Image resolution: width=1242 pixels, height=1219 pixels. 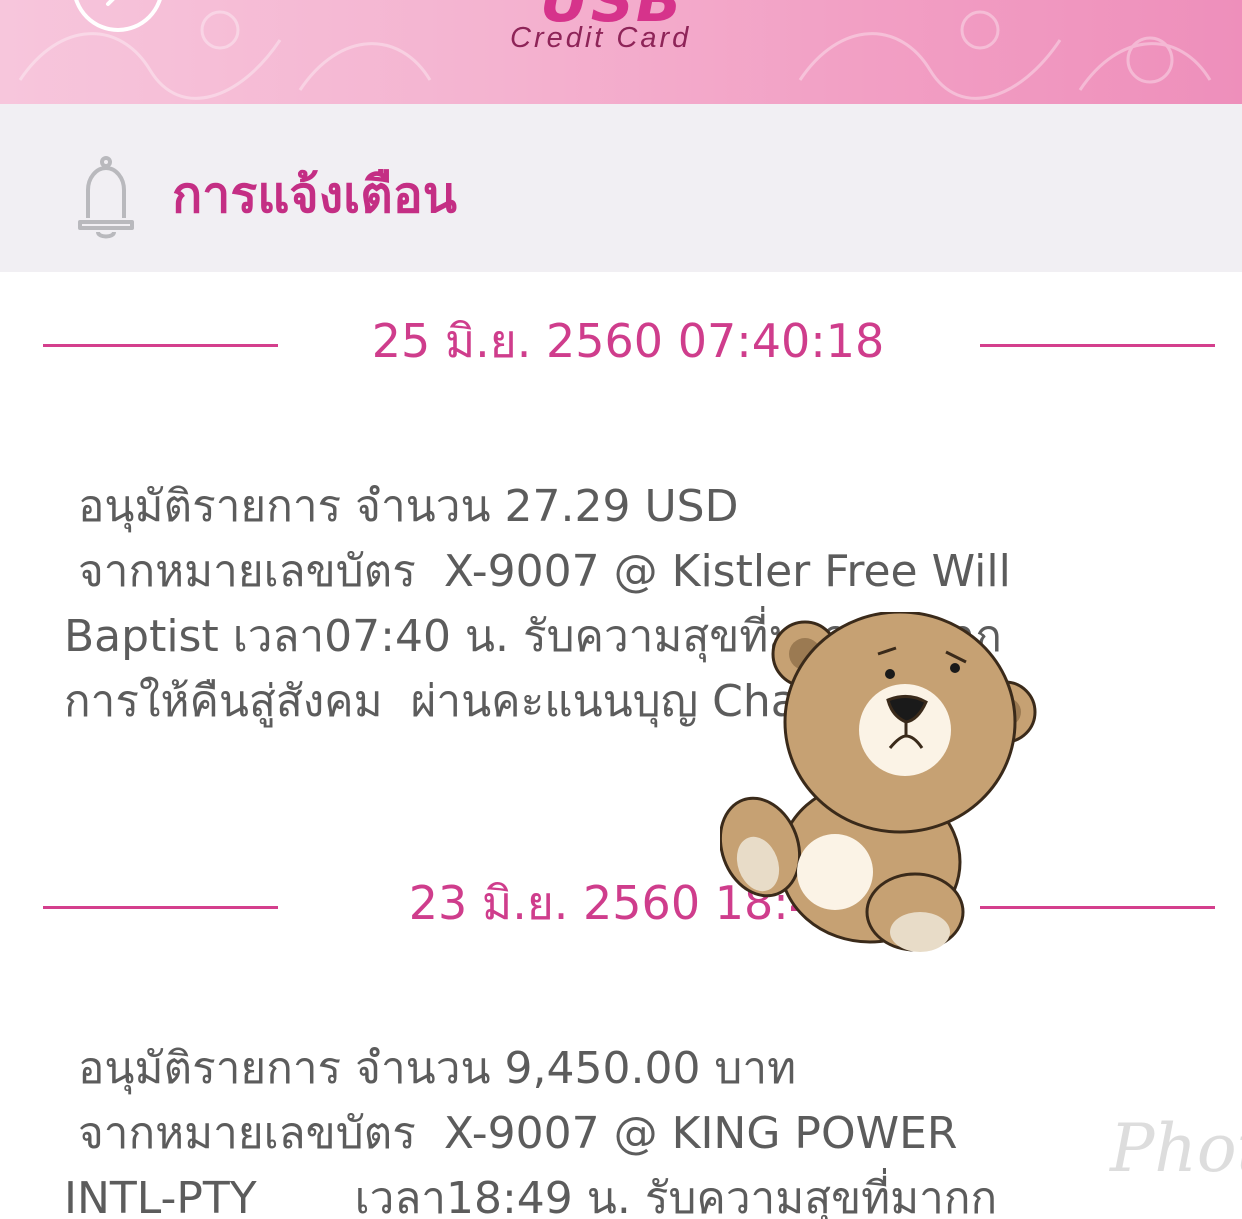 What do you see at coordinates (408, 506) in the screenshot?
I see `message-line: อนุมัติรายการ จำนวน 27.29 USD` at bounding box center [408, 506].